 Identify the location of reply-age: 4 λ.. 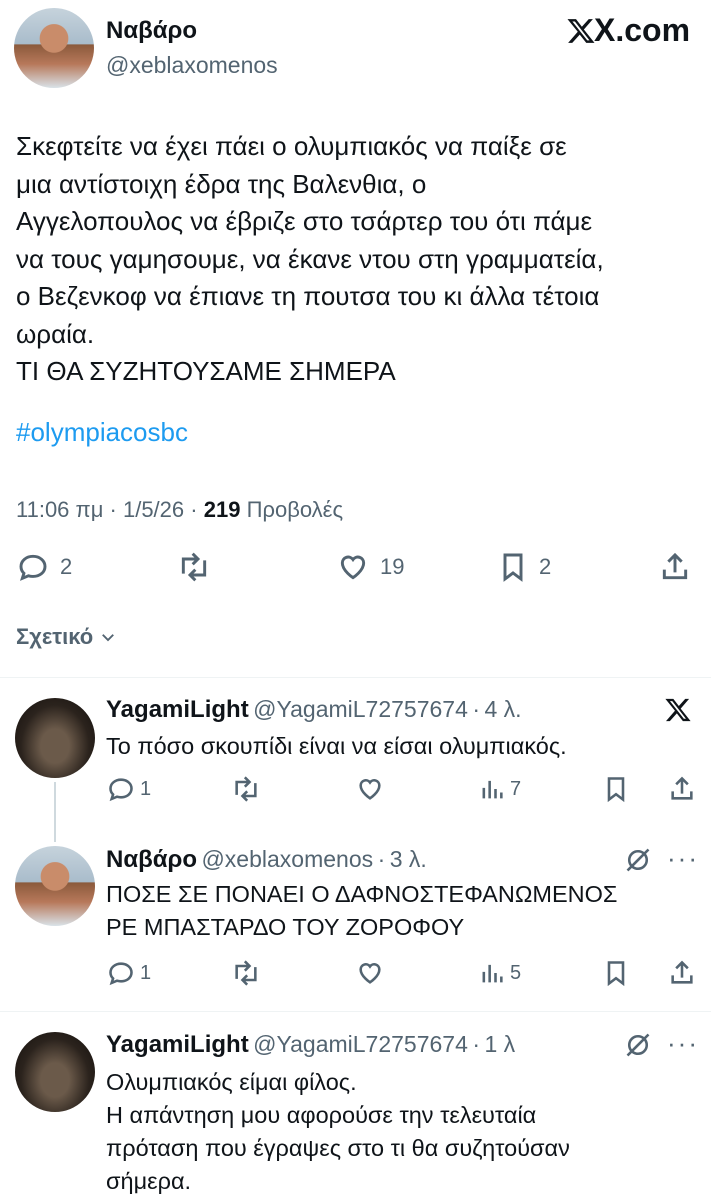
(502, 709).